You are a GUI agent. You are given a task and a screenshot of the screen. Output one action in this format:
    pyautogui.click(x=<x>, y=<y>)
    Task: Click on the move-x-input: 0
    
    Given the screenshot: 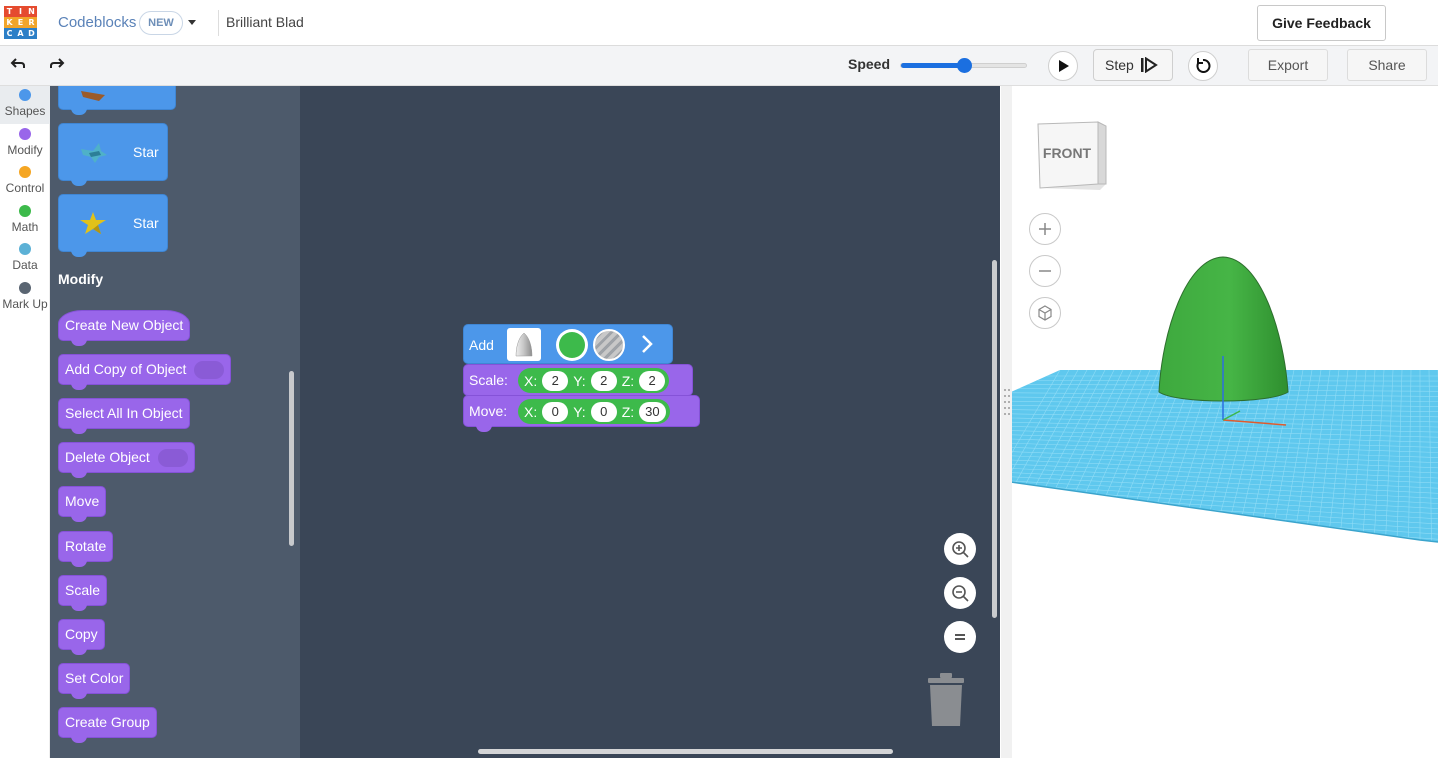 What is the action you would take?
    pyautogui.click(x=555, y=411)
    